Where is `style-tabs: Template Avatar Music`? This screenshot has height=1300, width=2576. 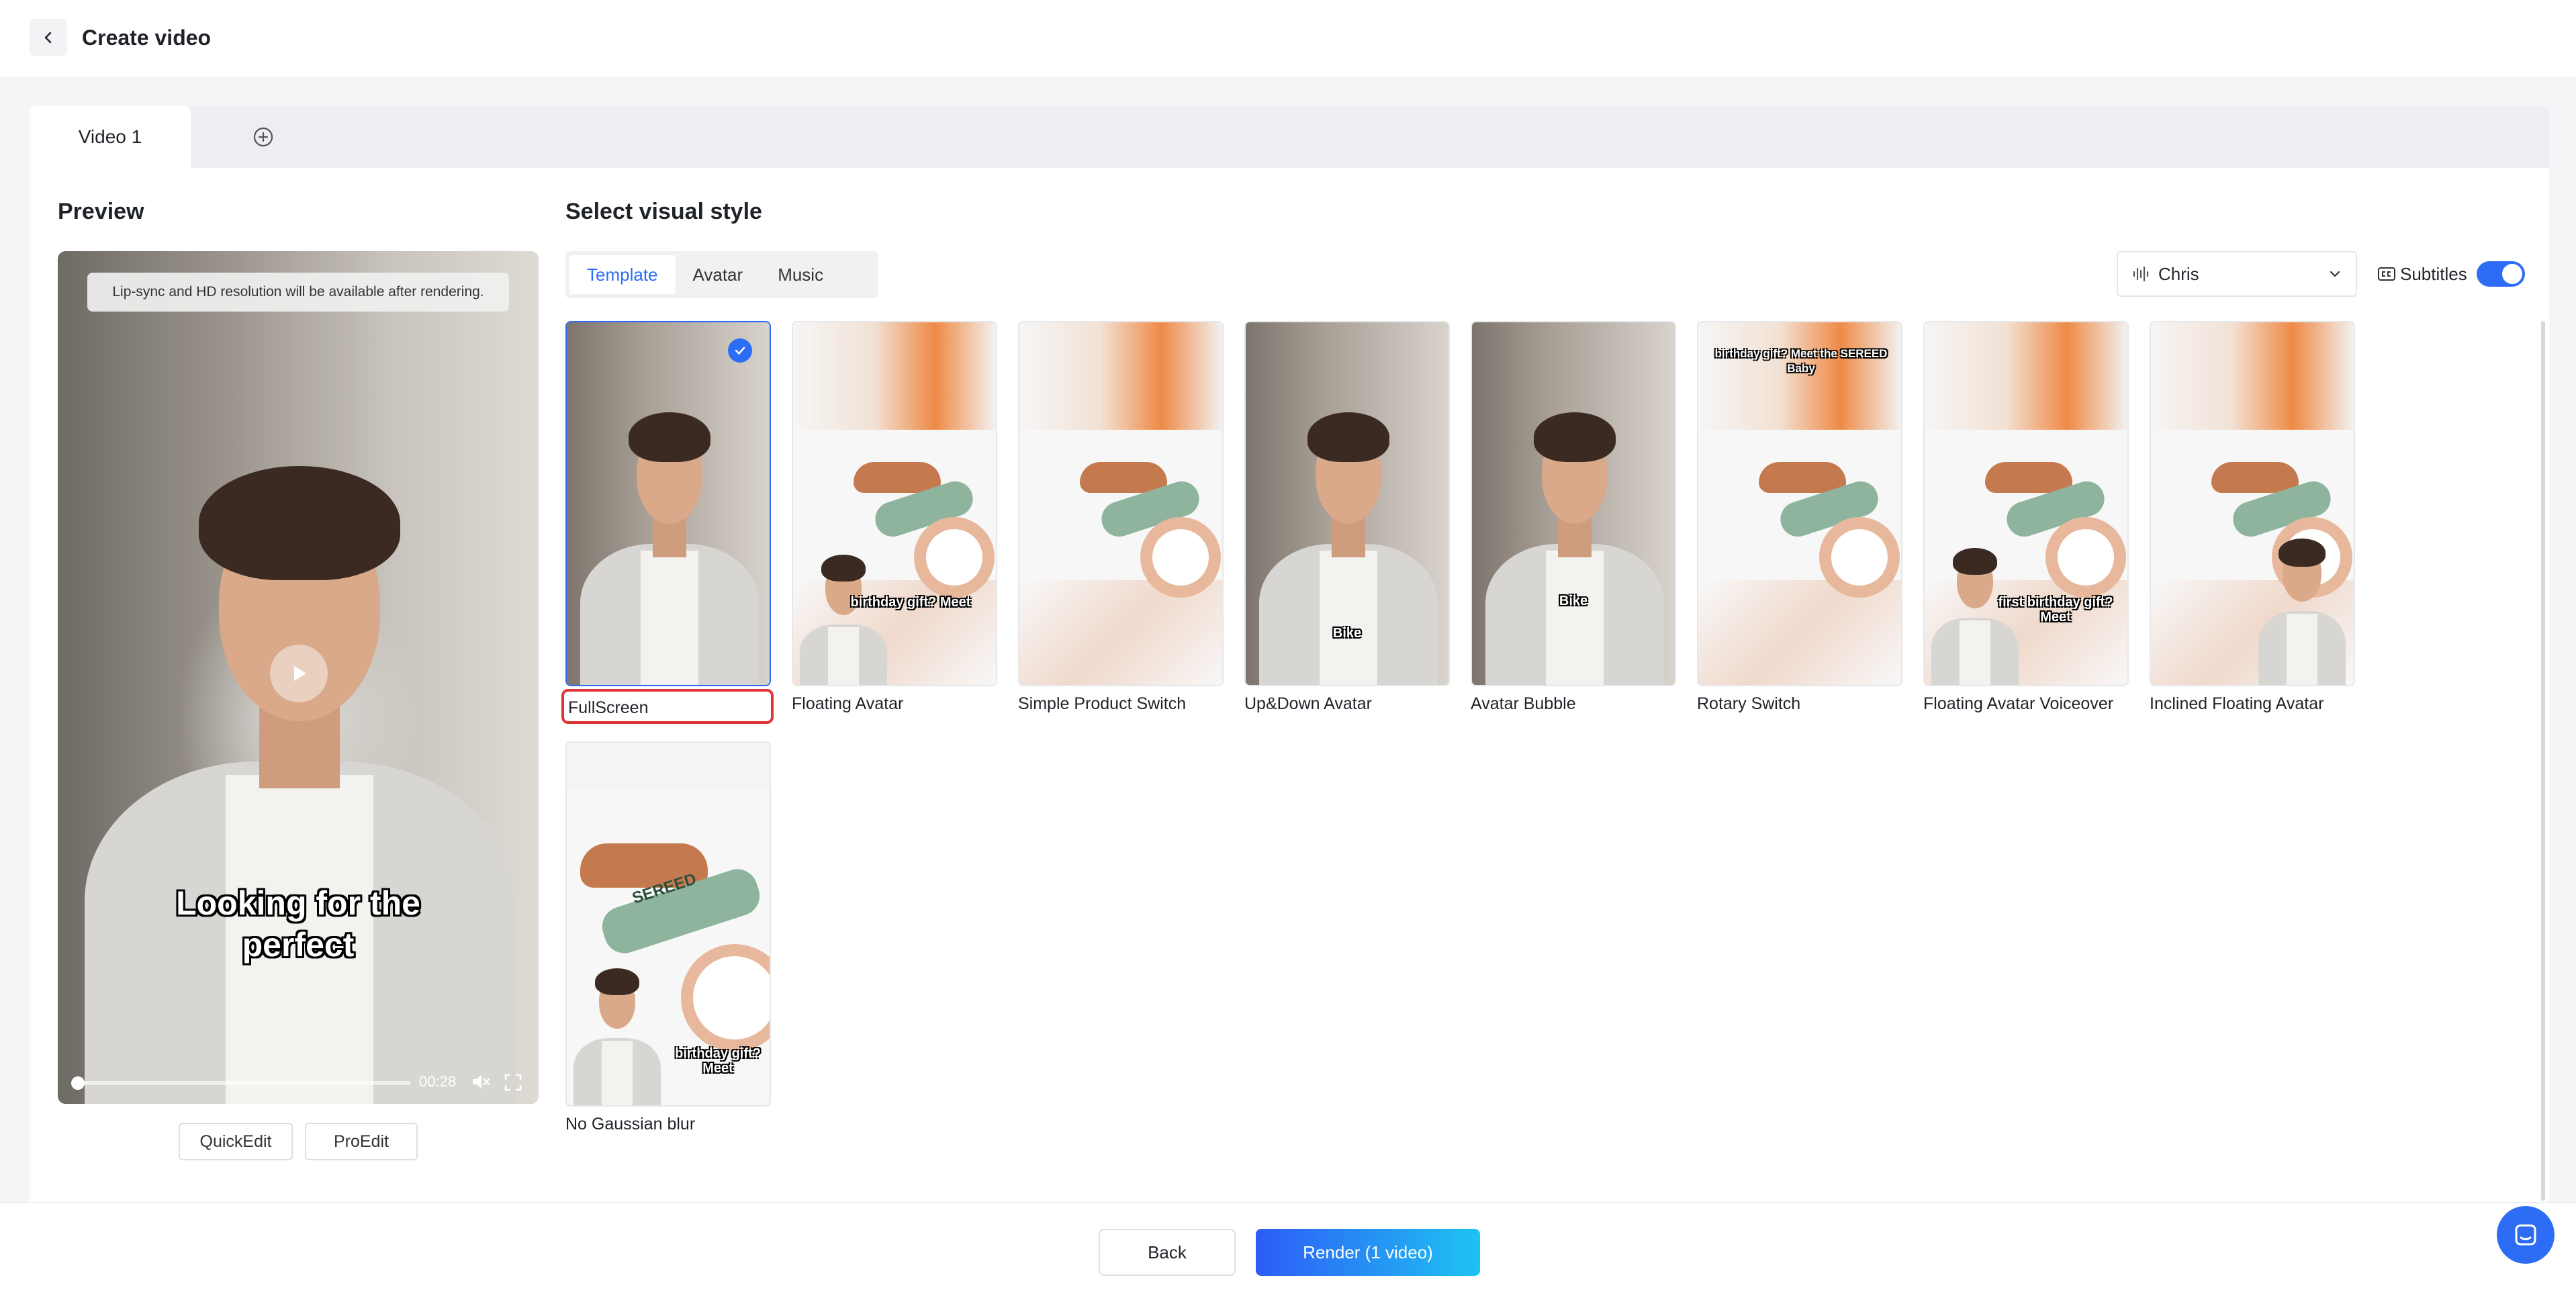
style-tabs: Template Avatar Music is located at coordinates (721, 274).